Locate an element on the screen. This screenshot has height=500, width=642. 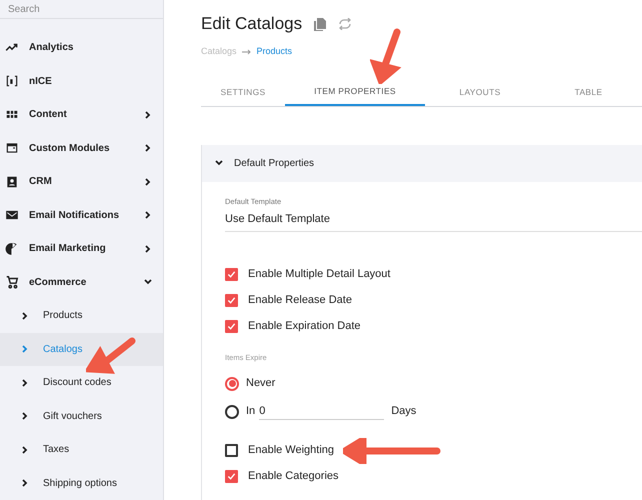
sidebar-subitem: Products is located at coordinates (81, 315).